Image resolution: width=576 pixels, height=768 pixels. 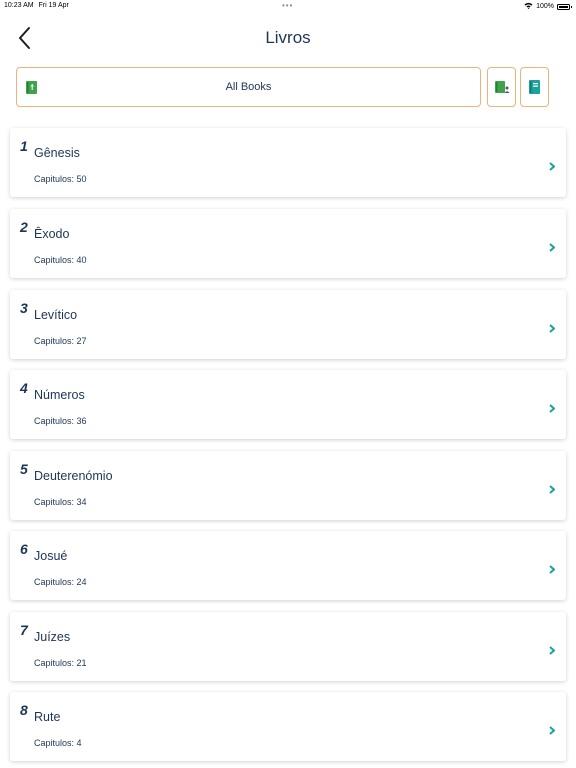 What do you see at coordinates (60, 502) in the screenshot?
I see `book-chapters: Capitulos: 34` at bounding box center [60, 502].